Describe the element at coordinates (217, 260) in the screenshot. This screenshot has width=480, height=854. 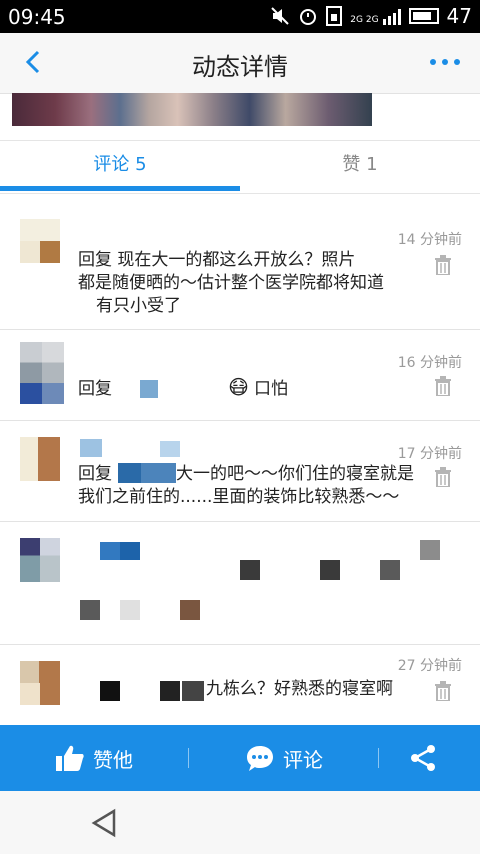
I see `comment-line: 回复 现在大一的都这么开放么？照片` at that location.